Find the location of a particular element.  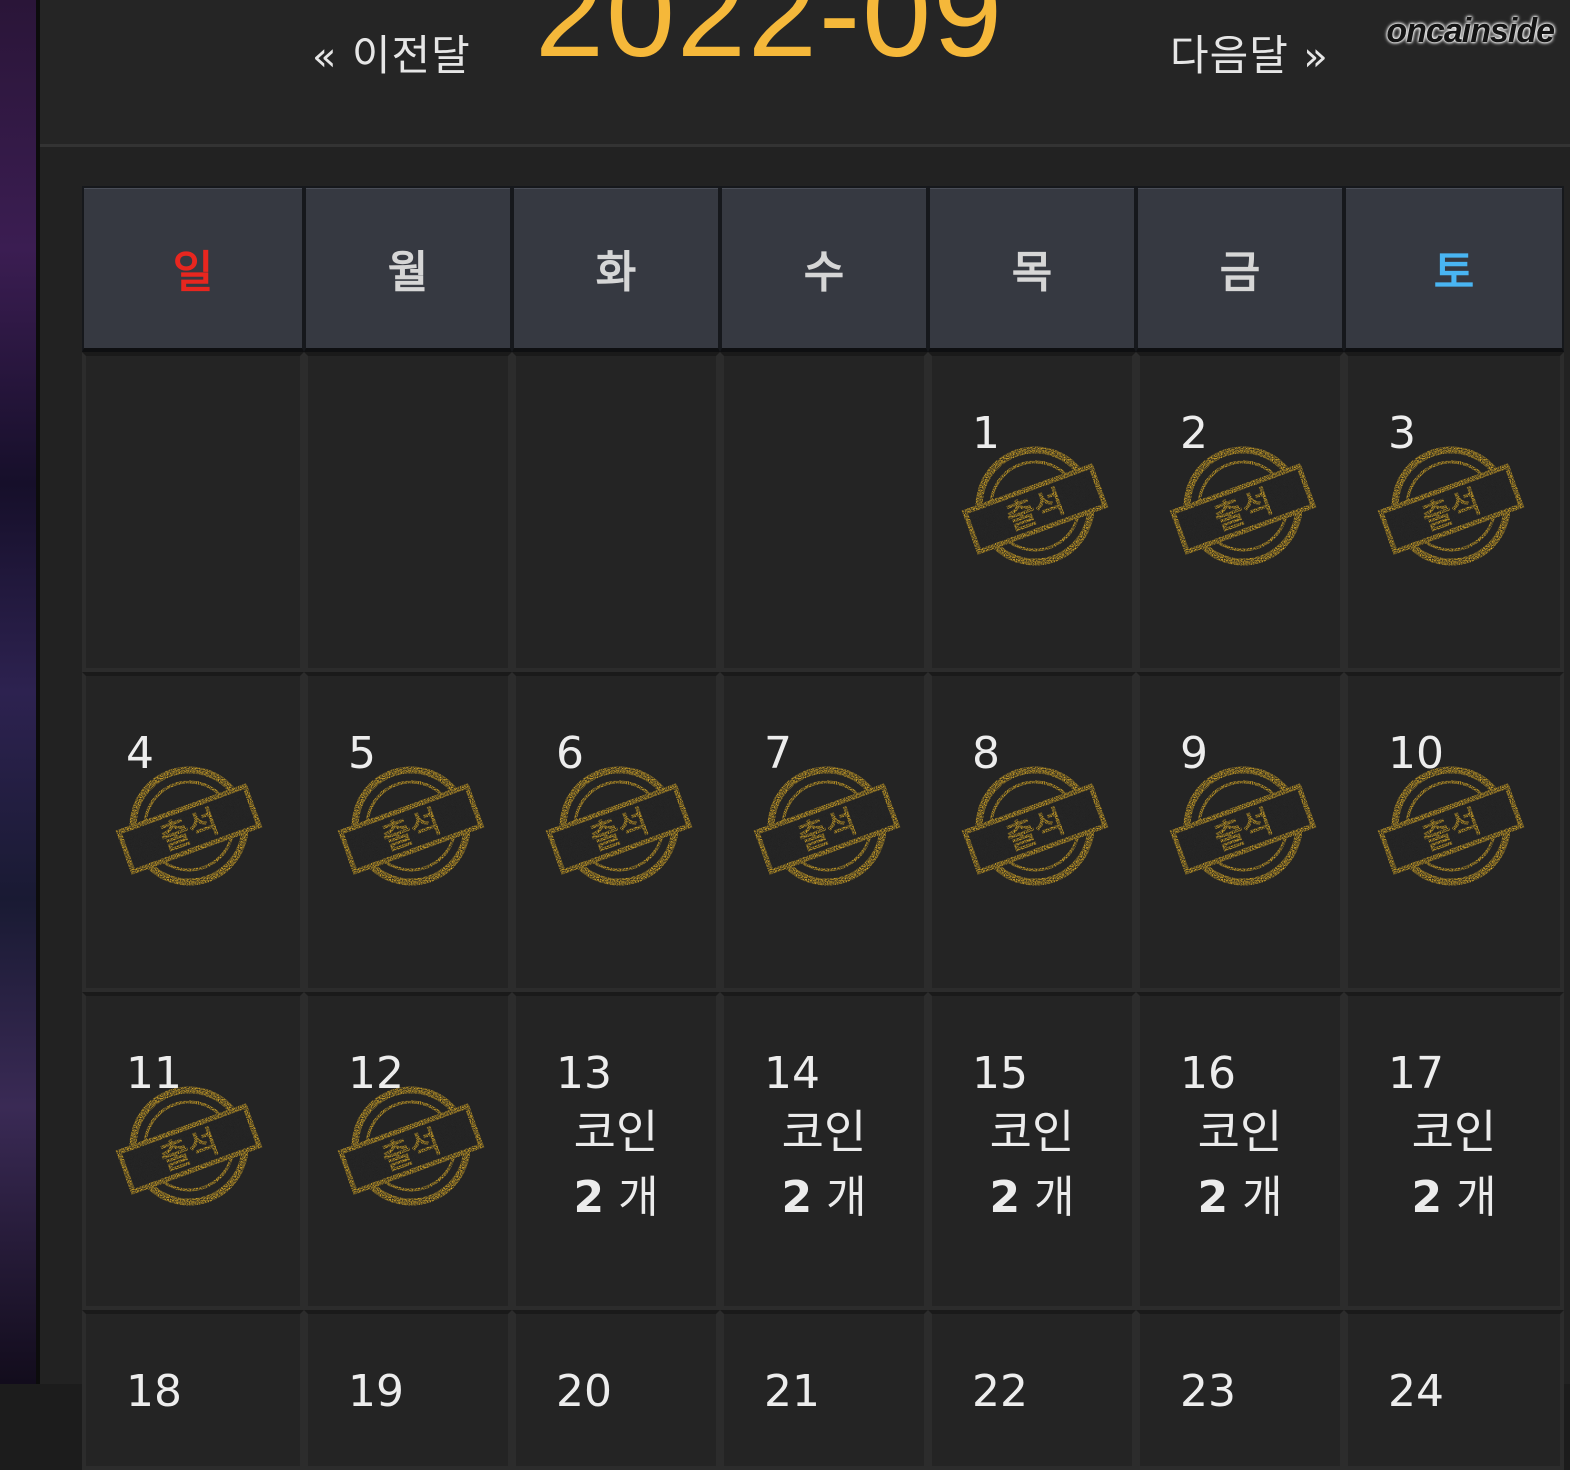

day-cell-16: 16 코인 2 개 is located at coordinates (1240, 1151).